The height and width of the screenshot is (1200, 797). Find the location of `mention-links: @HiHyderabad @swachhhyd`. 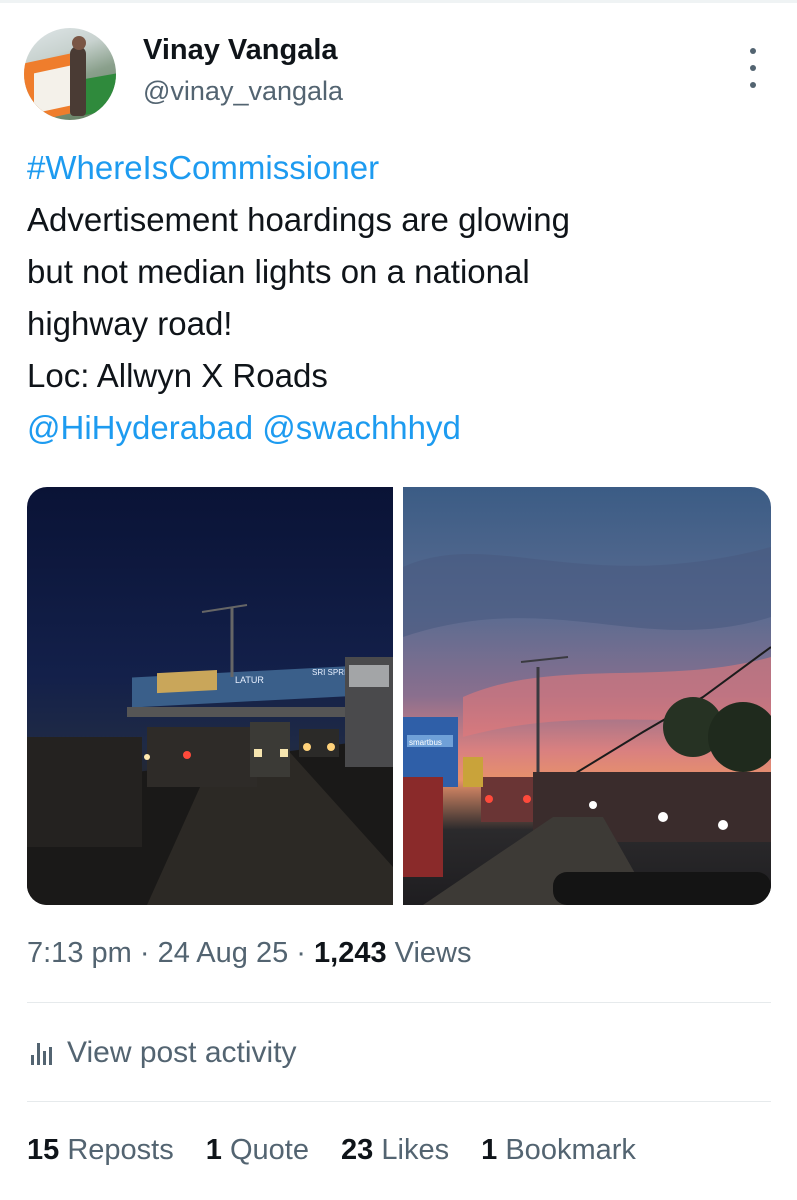

mention-links: @HiHyderabad @swachhhyd is located at coordinates (399, 428).